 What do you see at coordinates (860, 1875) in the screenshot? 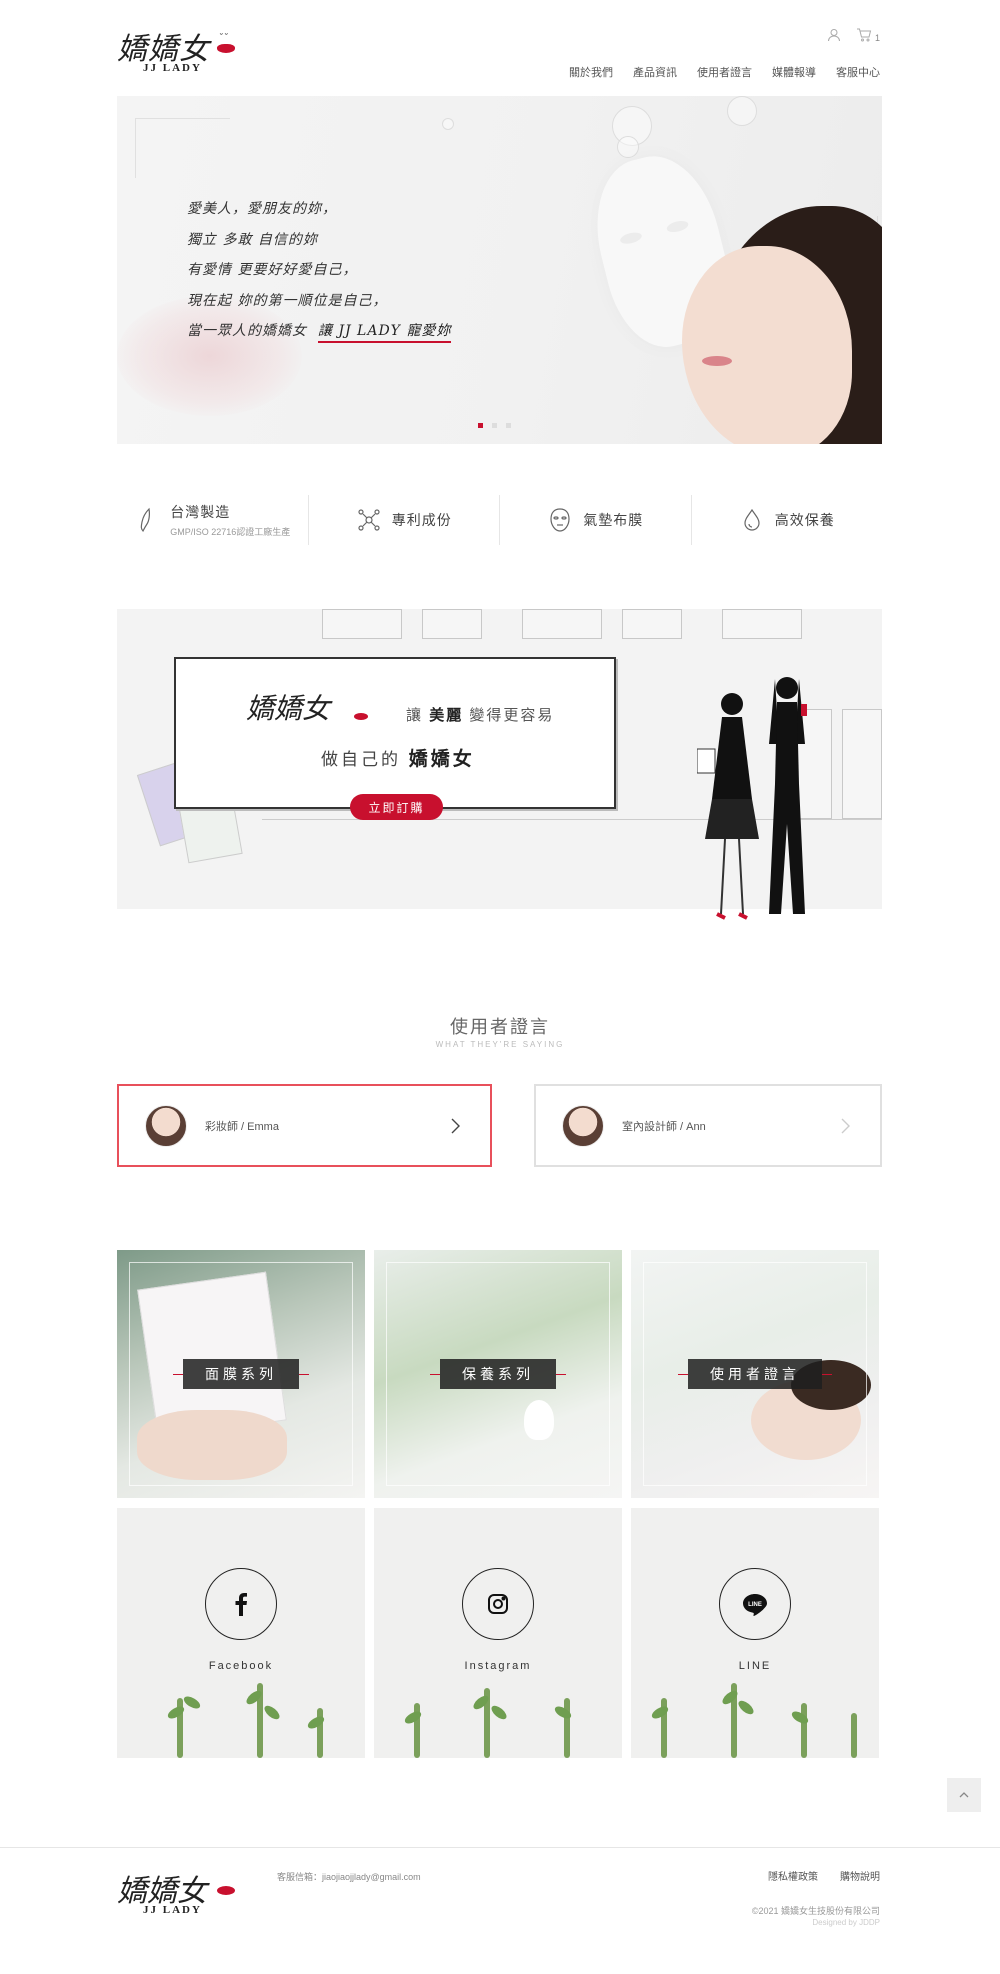
I see `shopping-guide-link: 購物說明` at bounding box center [860, 1875].